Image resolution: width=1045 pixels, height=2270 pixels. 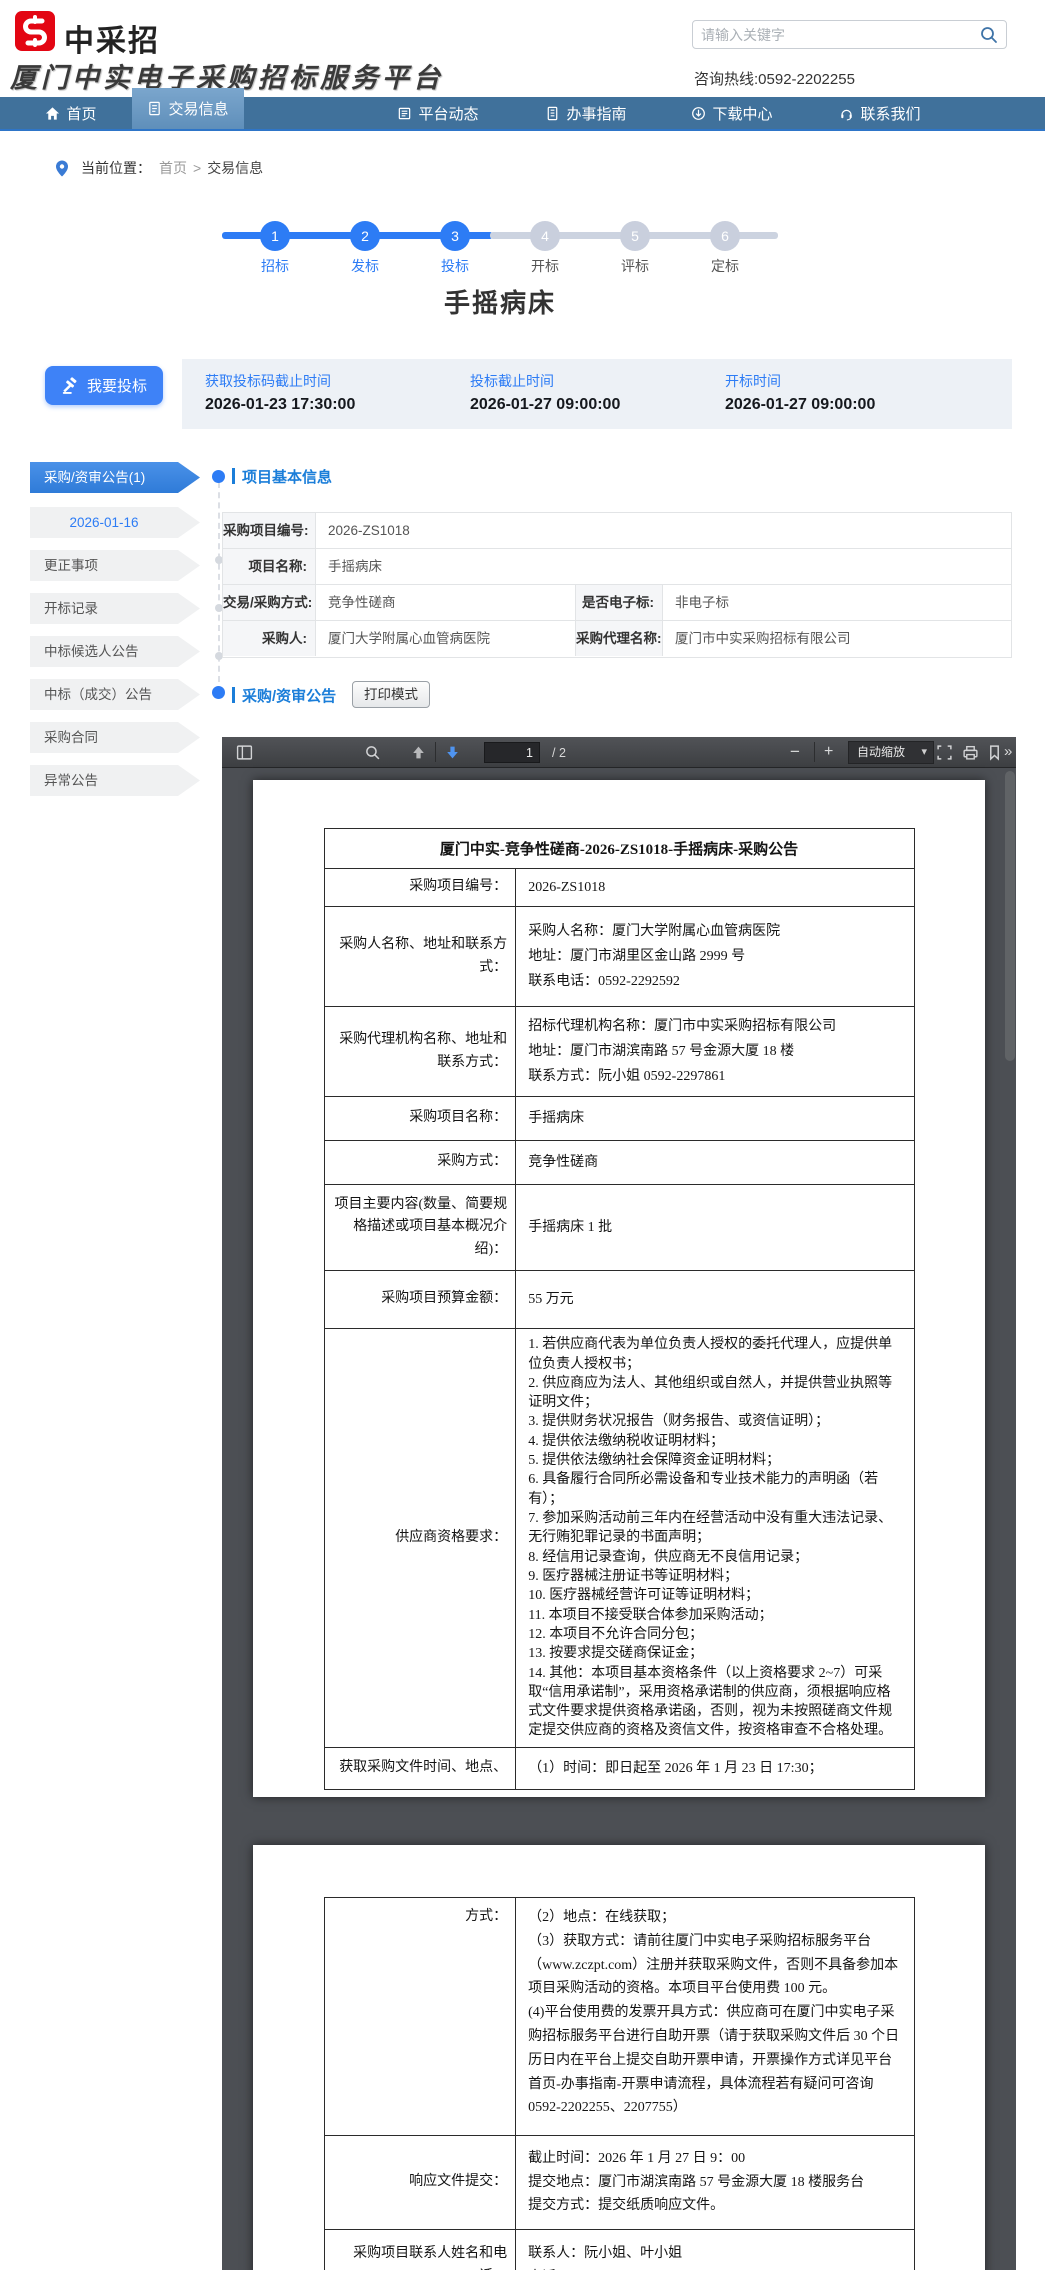 I want to click on bid-now-label: 我要投标, so click(x=116, y=386).